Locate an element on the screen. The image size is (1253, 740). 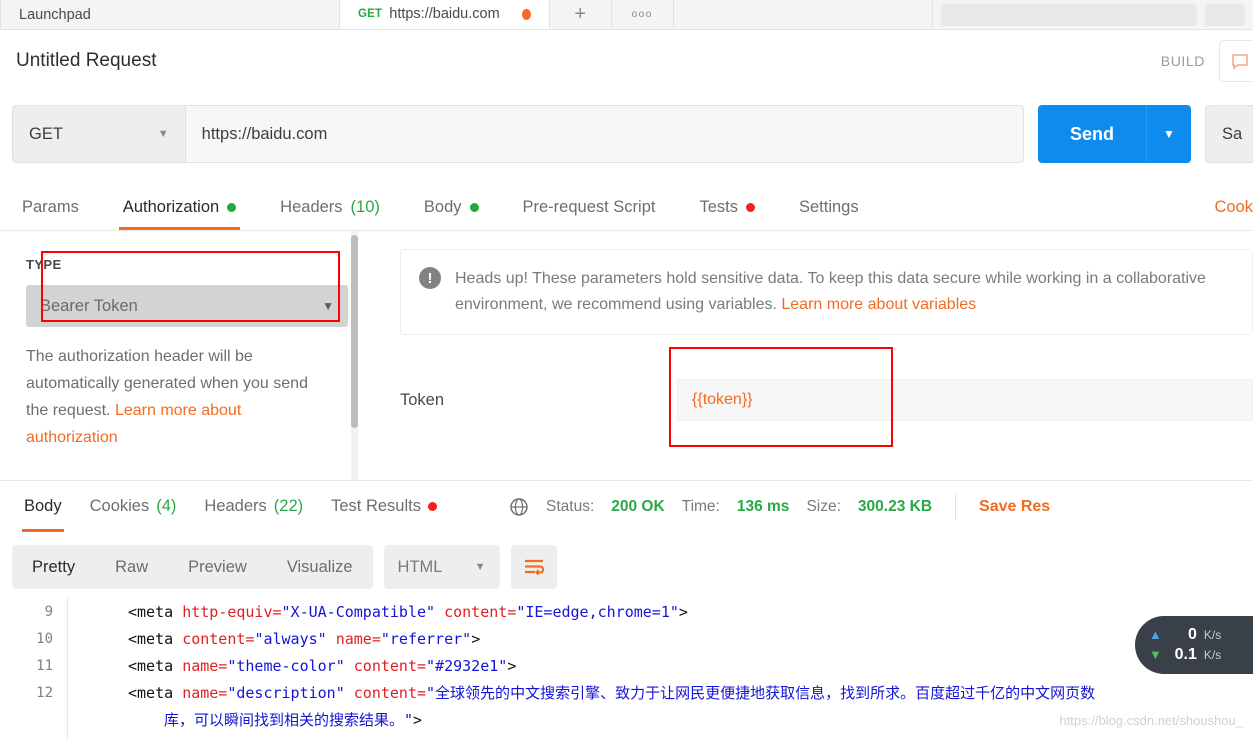
response-format-select: HTML ▼ is located at coordinates (441, 567).